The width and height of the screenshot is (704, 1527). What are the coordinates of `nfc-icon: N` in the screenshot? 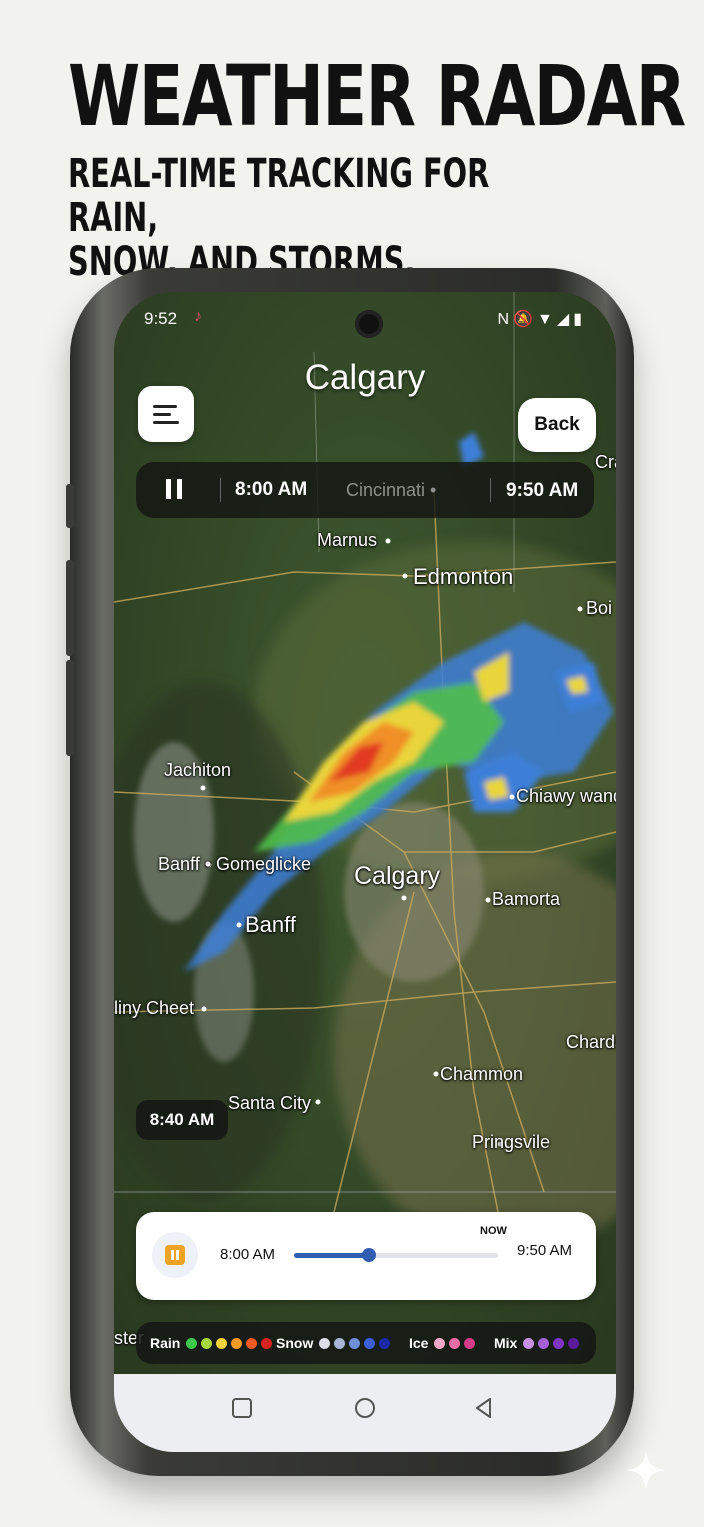 It's located at (505, 319).